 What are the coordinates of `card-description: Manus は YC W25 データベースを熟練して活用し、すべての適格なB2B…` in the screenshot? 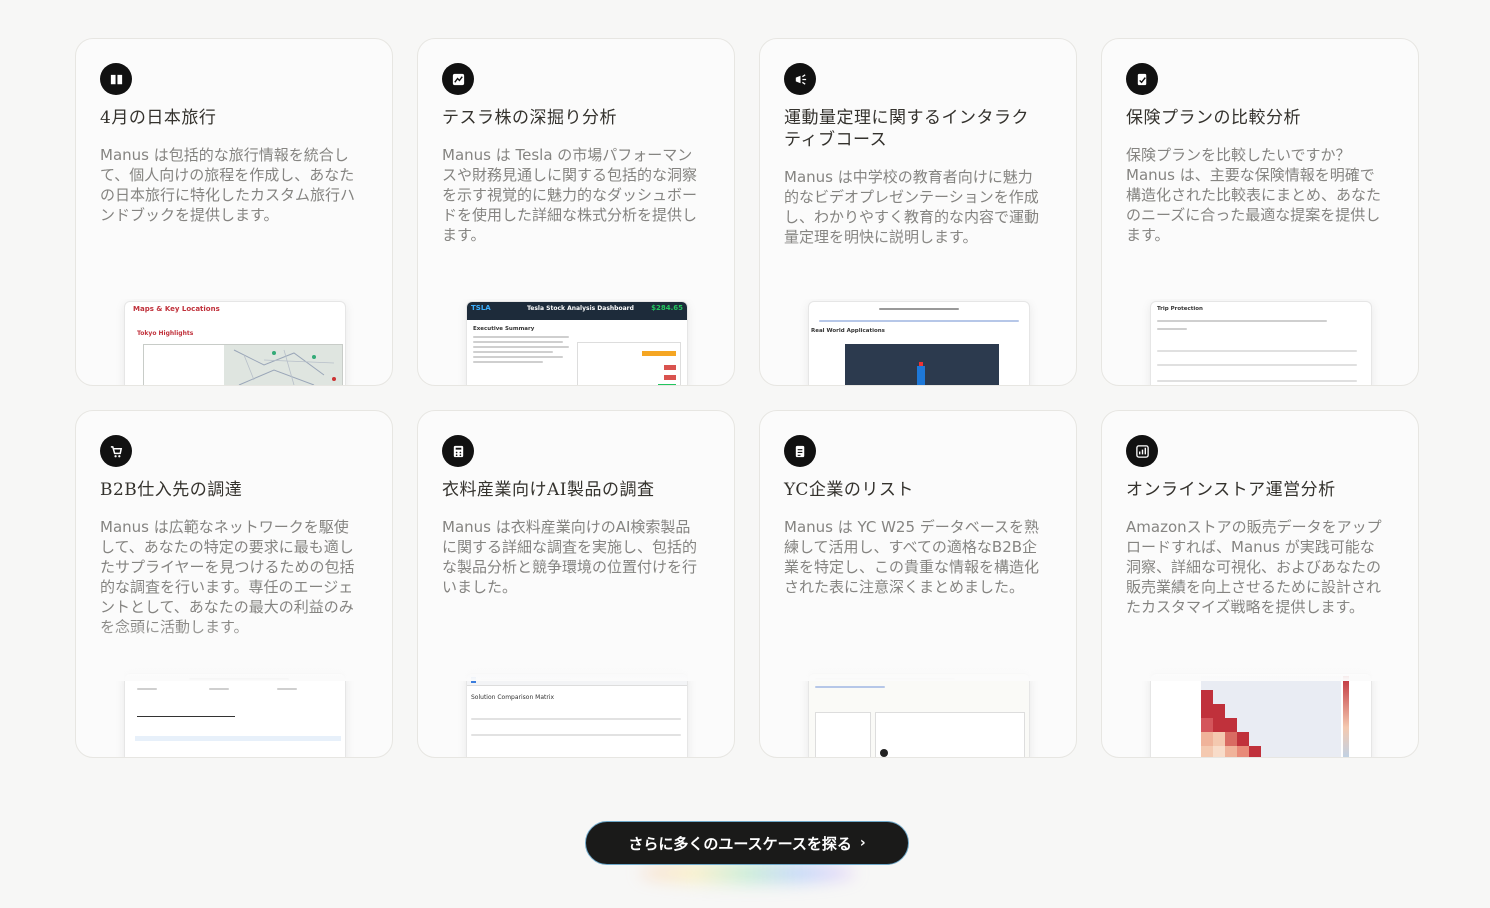 It's located at (912, 557).